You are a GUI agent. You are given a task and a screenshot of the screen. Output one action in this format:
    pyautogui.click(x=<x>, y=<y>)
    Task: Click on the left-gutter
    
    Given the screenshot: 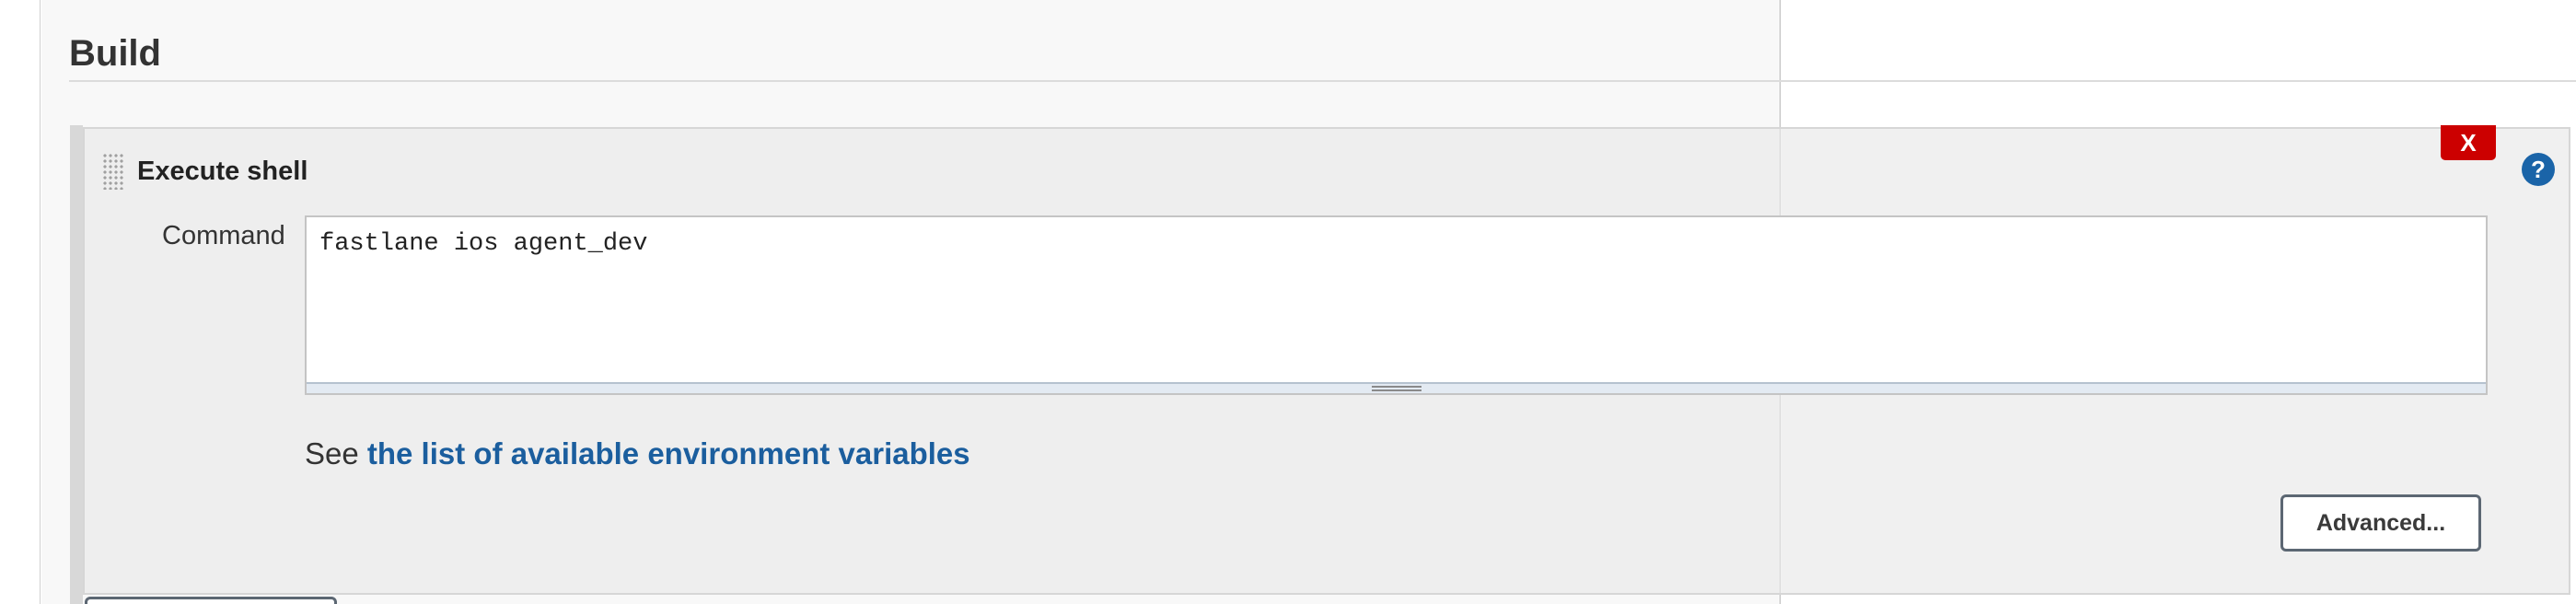 What is the action you would take?
    pyautogui.click(x=20, y=302)
    